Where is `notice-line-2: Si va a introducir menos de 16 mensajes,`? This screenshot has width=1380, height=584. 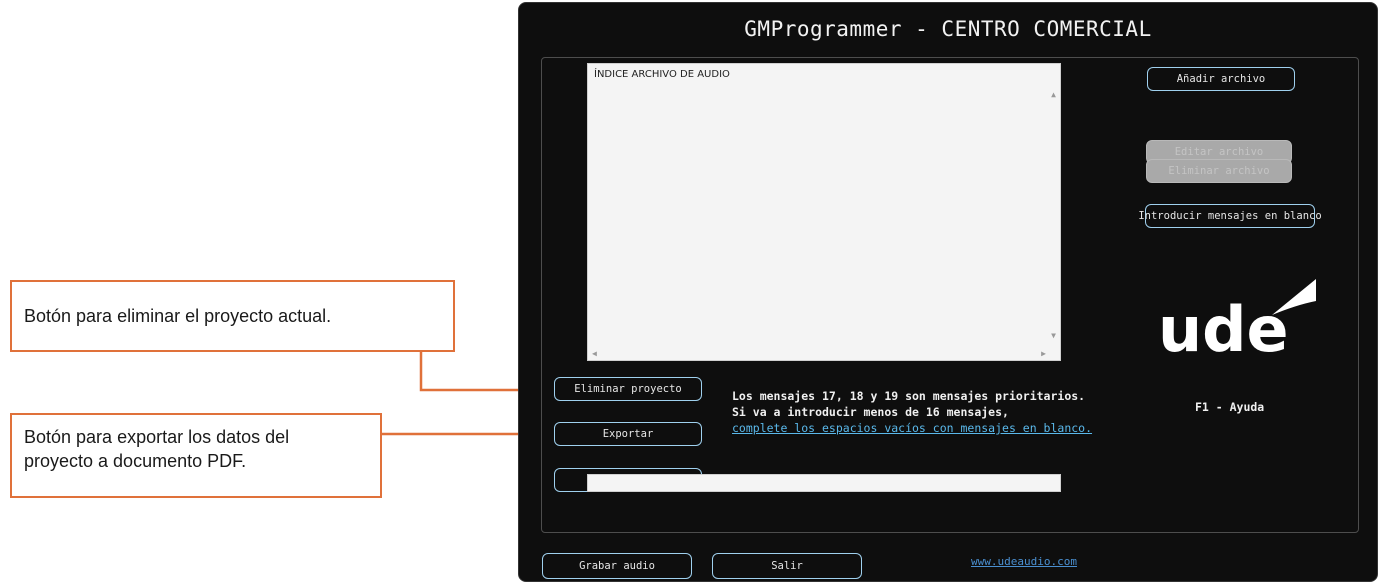
notice-line-2: Si va a introducir menos de 16 mensajes, is located at coordinates (870, 412).